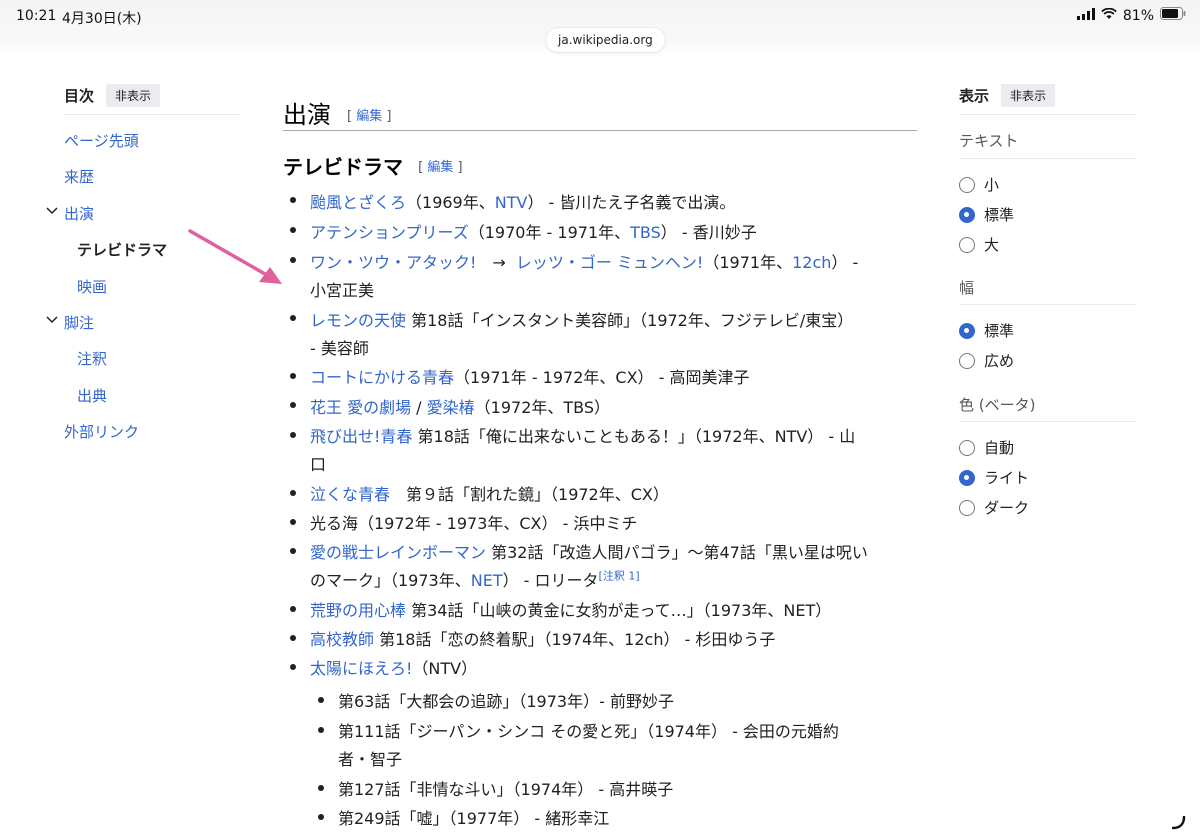 This screenshot has width=1200, height=838. What do you see at coordinates (619, 610) in the screenshot?
I see `entry-text: 第34話「山峡の黄金に女豹が走って…」（1973年、NET）` at bounding box center [619, 610].